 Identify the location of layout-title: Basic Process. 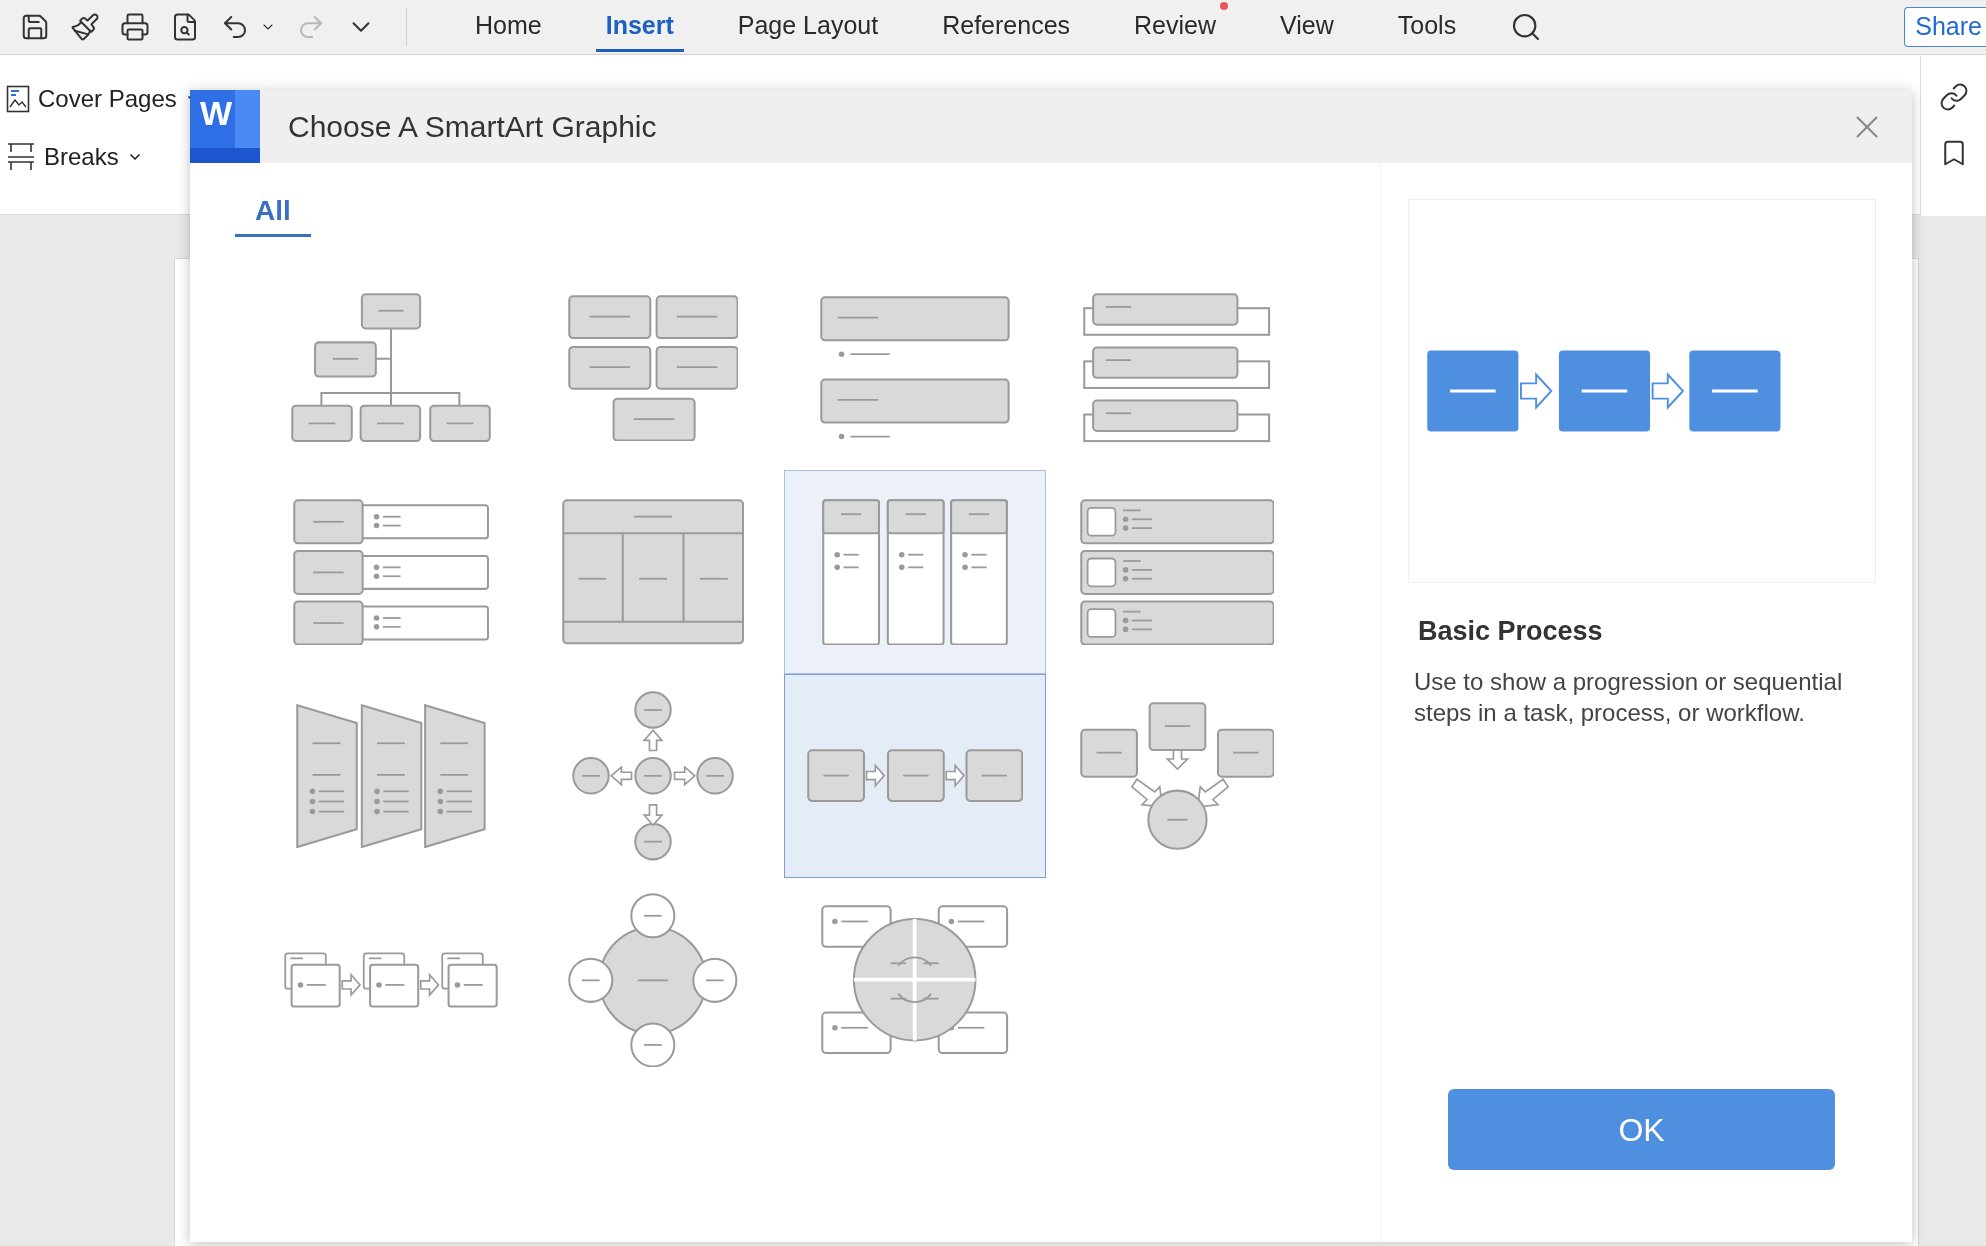
(1511, 631).